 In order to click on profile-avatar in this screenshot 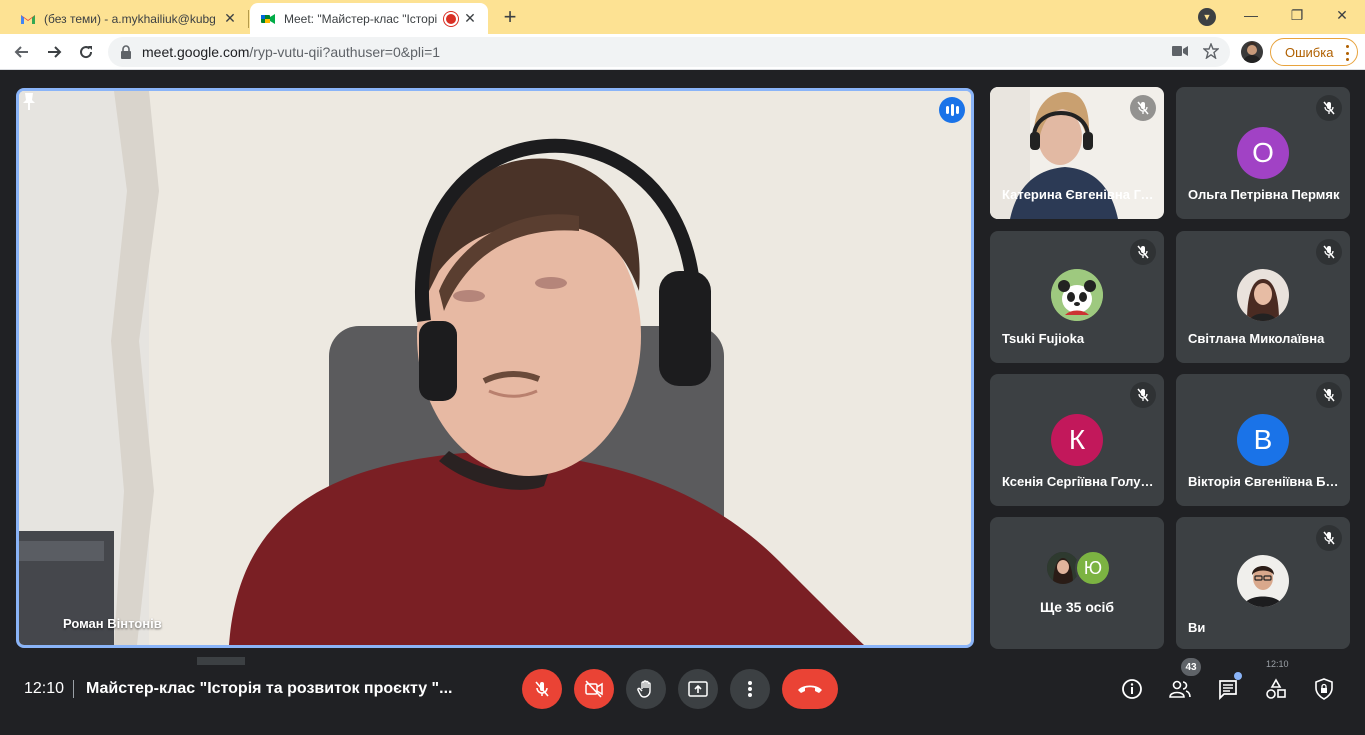, I will do `click(1252, 52)`.